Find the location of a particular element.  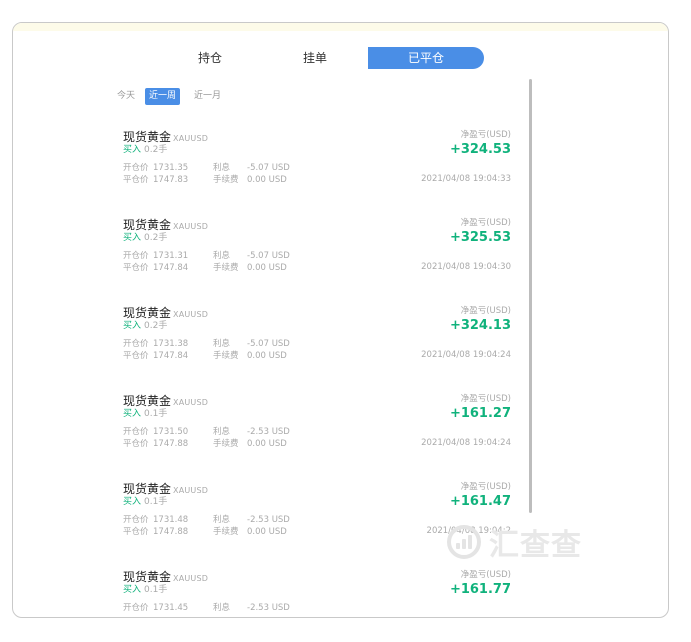

open-price: 1731.31 is located at coordinates (171, 256).